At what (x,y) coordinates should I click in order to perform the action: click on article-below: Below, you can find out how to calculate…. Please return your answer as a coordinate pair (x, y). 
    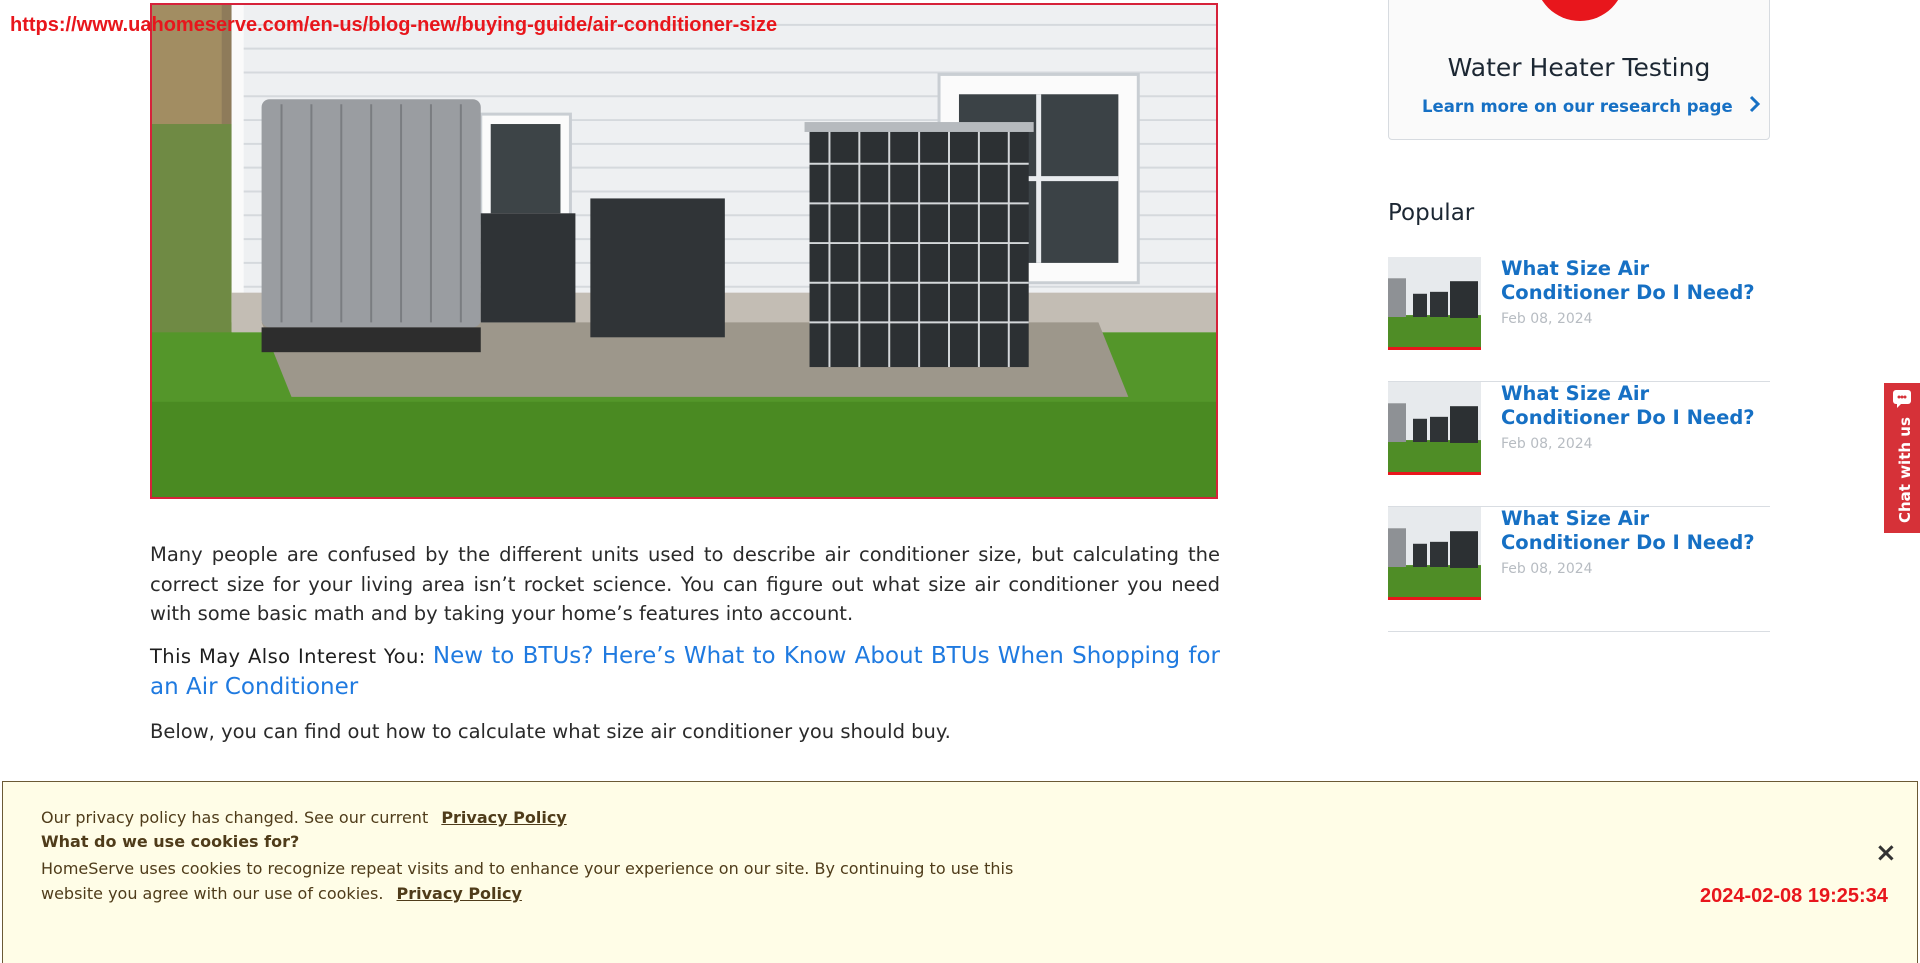
    Looking at the image, I should click on (550, 731).